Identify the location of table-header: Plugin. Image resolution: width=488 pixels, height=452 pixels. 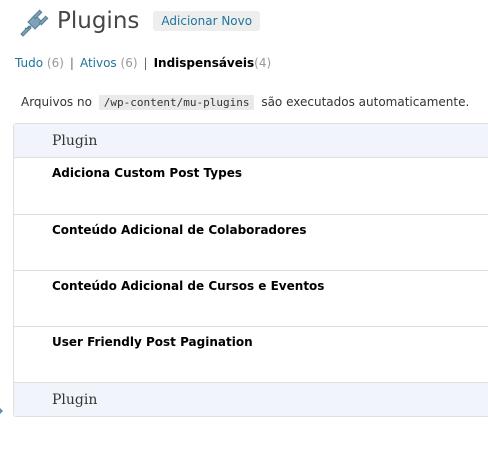
(251, 141).